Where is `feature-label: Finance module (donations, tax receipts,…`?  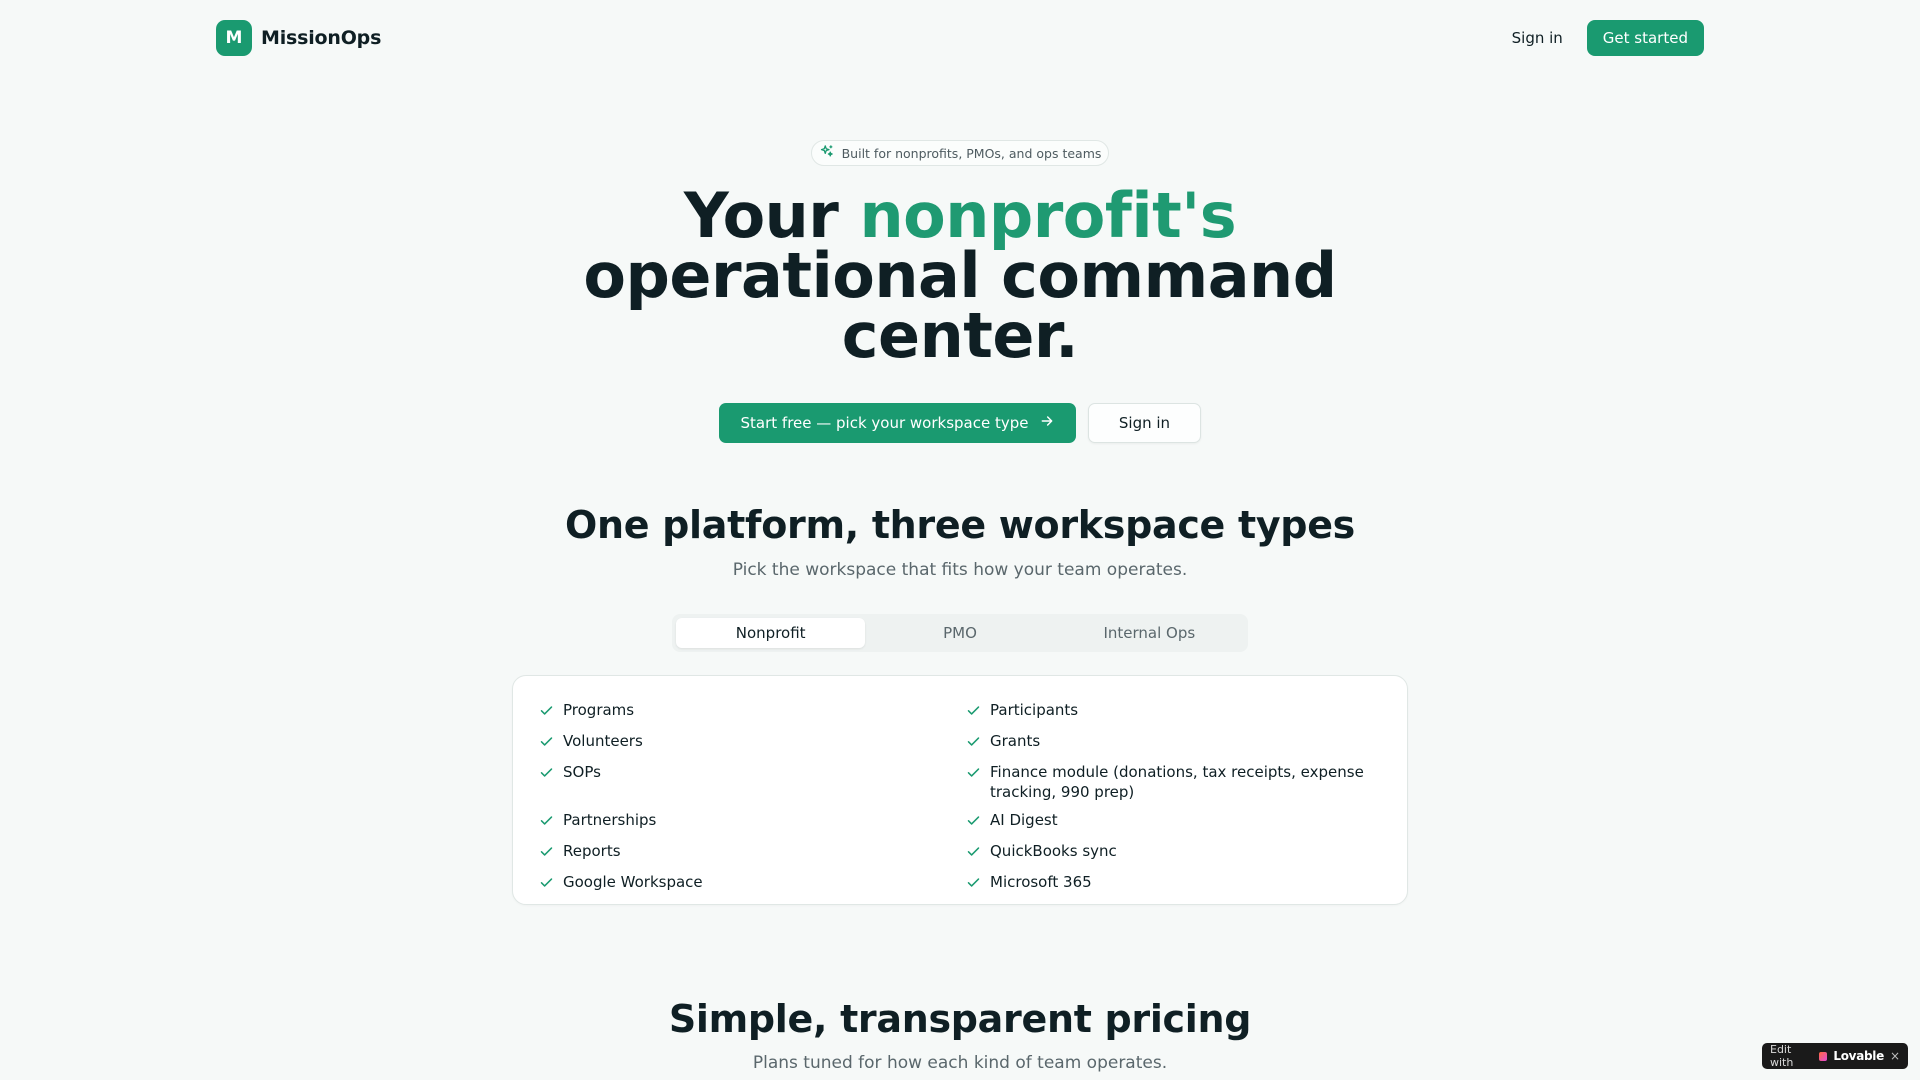
feature-label: Finance module (donations, tax receipts,… is located at coordinates (1177, 782).